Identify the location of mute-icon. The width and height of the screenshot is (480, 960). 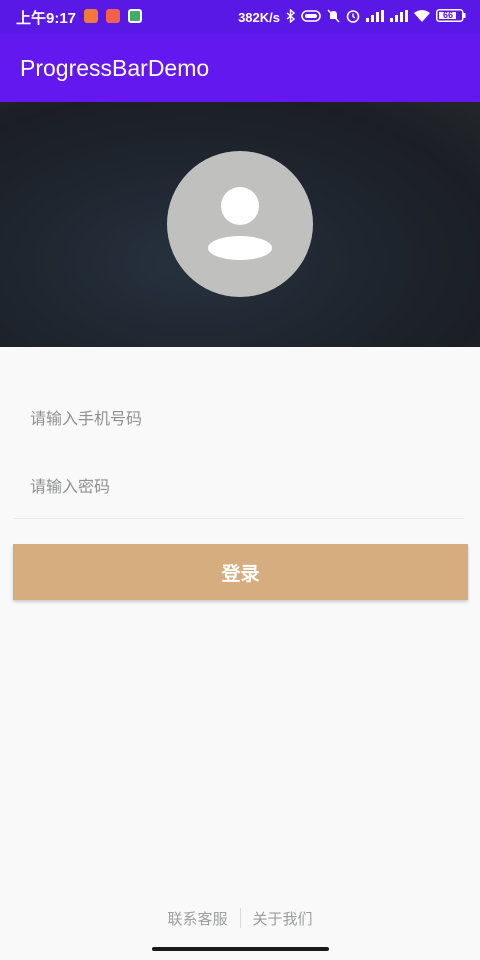
(333, 17).